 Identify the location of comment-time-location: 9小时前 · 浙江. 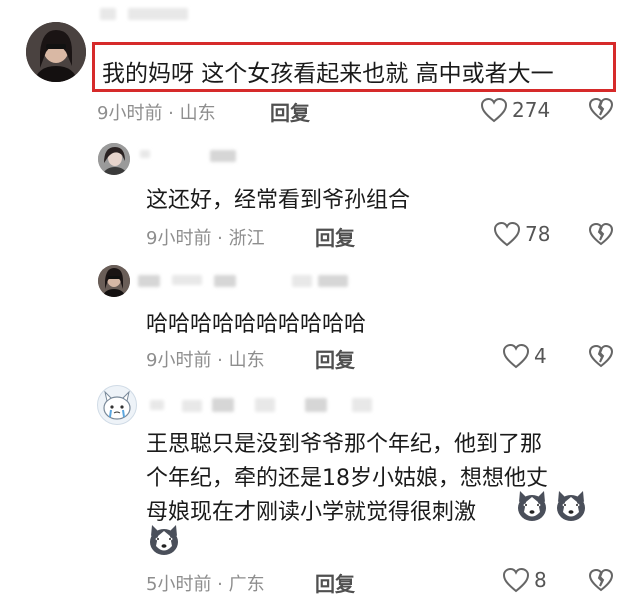
(205, 238).